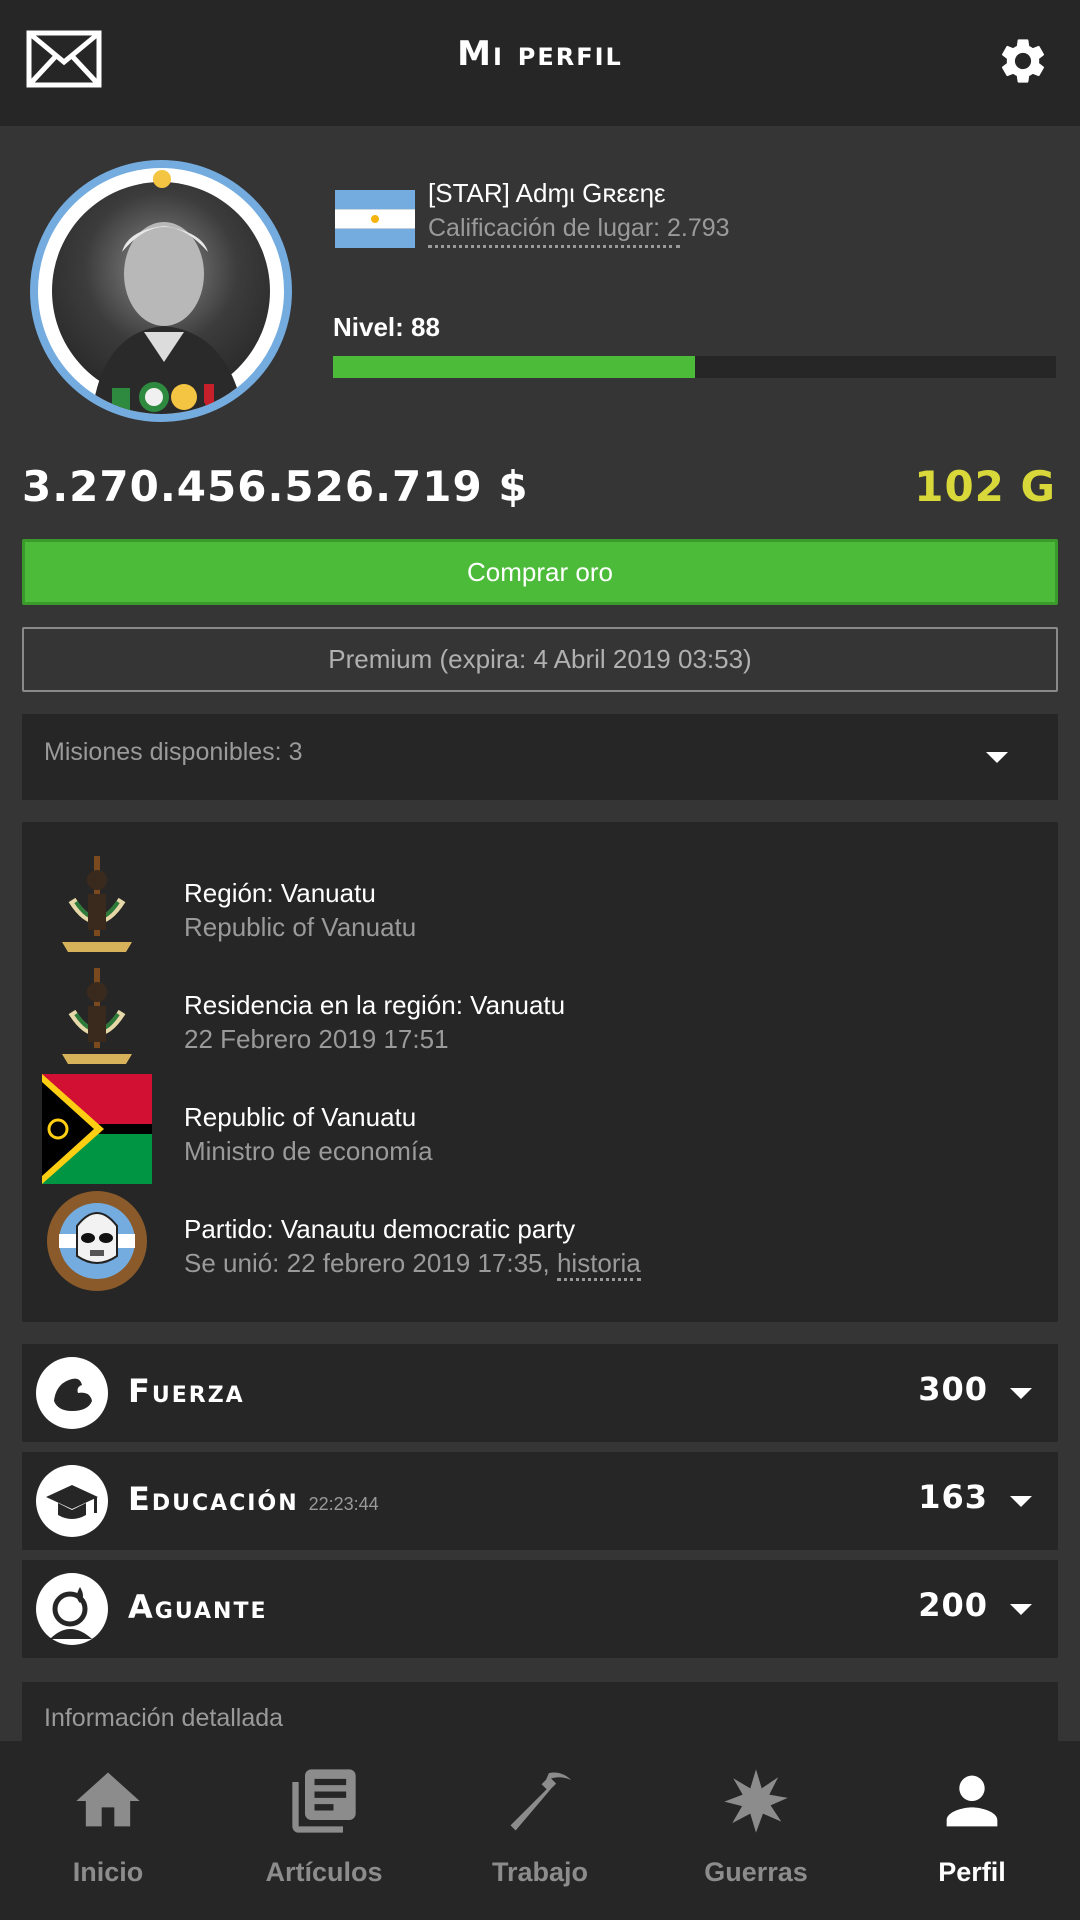  I want to click on stat-name: Aguante, so click(202, 1607).